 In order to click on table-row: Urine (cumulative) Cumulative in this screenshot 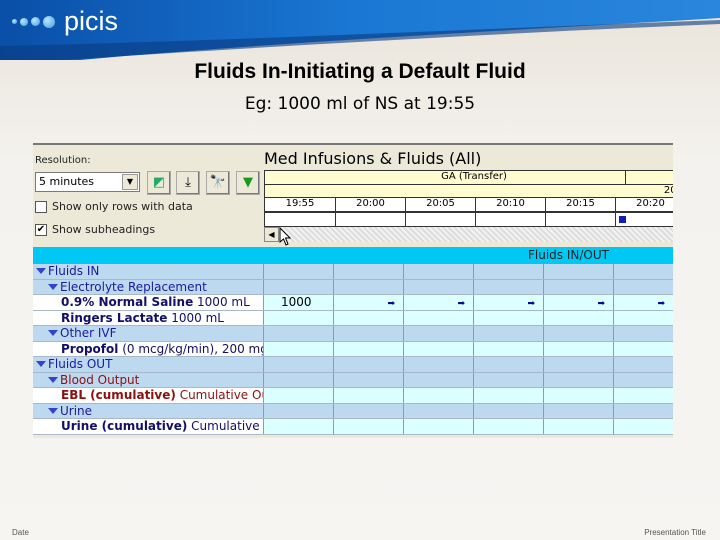, I will do `click(353, 427)`.